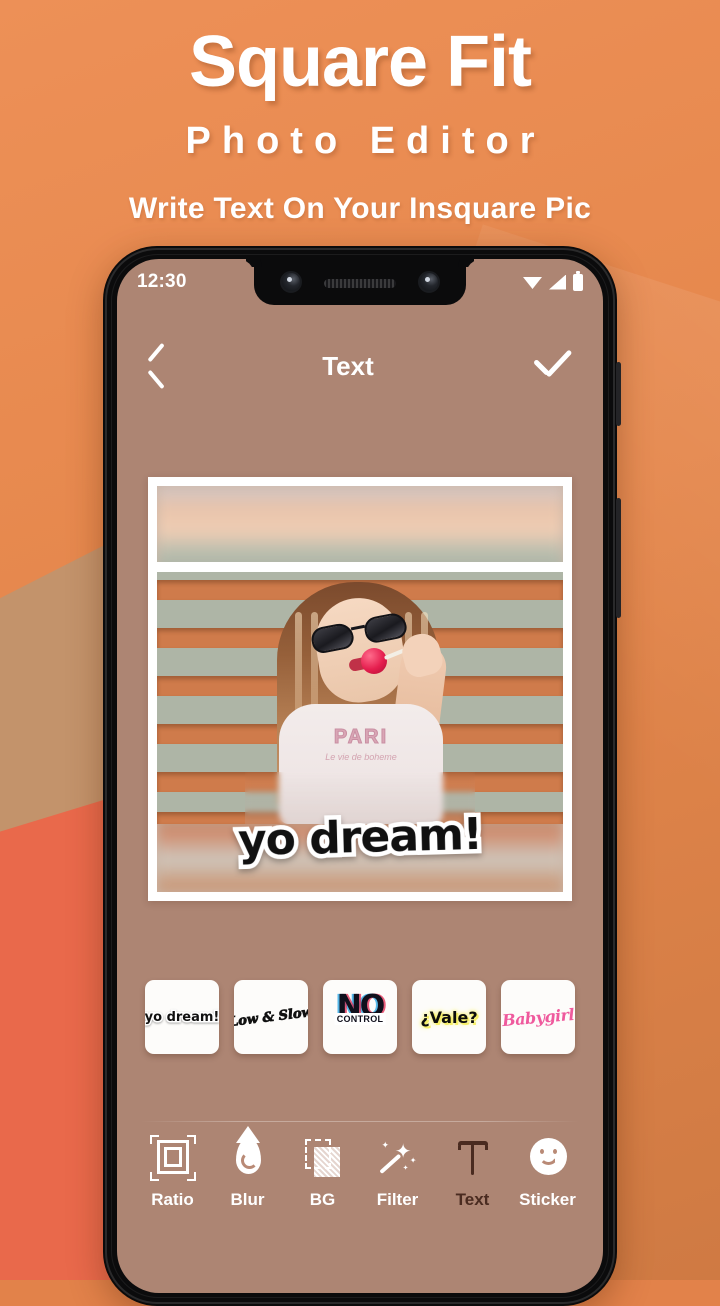 The image size is (720, 1306). What do you see at coordinates (473, 1158) in the screenshot?
I see `text-t-icon` at bounding box center [473, 1158].